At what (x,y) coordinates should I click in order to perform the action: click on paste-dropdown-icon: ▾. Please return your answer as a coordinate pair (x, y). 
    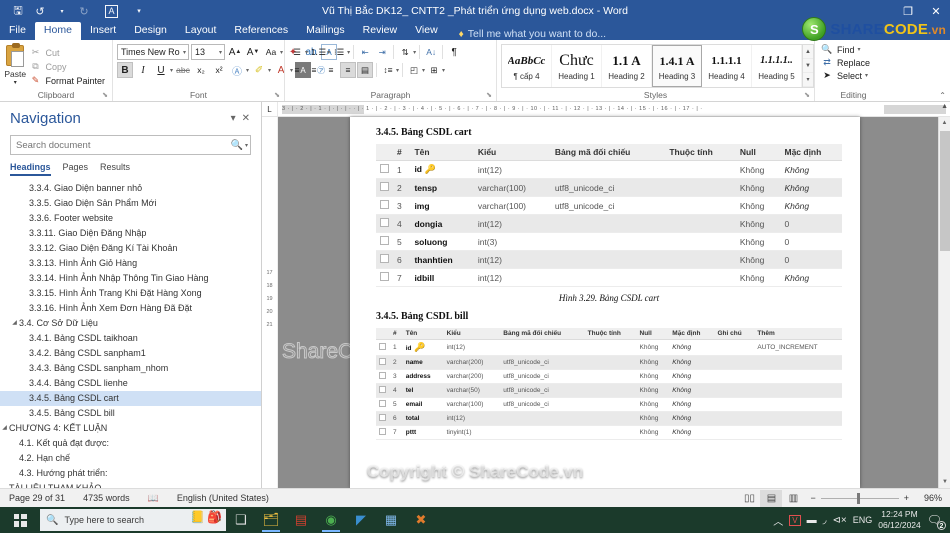
    Looking at the image, I should click on (15, 82).